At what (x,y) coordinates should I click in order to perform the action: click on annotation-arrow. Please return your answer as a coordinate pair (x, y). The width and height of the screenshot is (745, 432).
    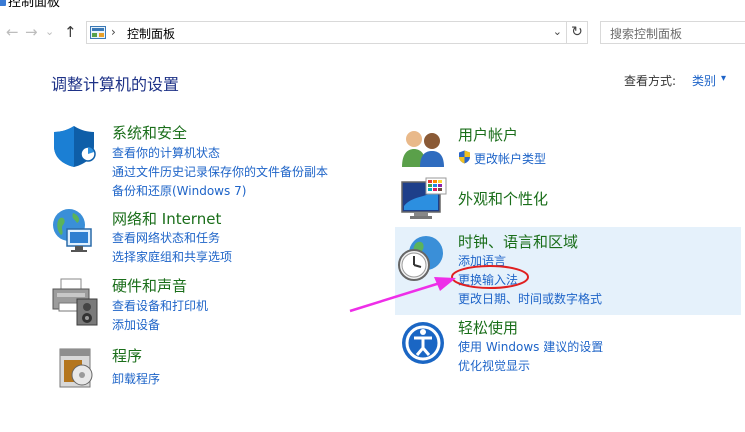
    Looking at the image, I should click on (395, 297).